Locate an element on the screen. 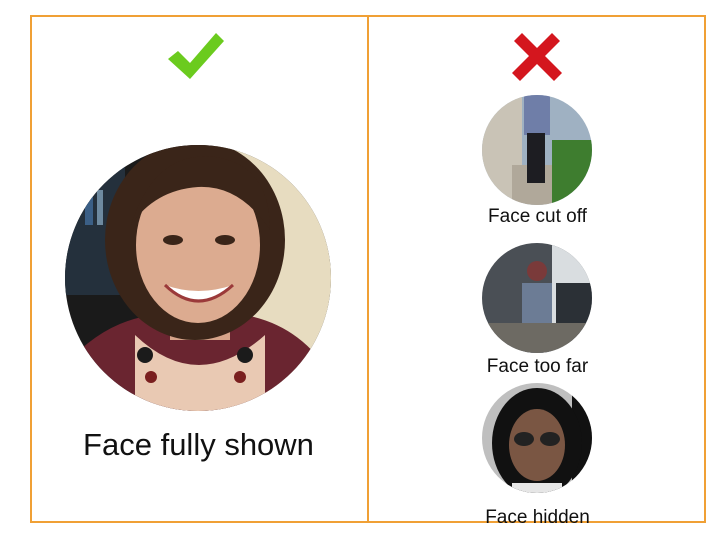 Image resolution: width=720 pixels, height=540 pixels. check-icon is located at coordinates (196, 56).